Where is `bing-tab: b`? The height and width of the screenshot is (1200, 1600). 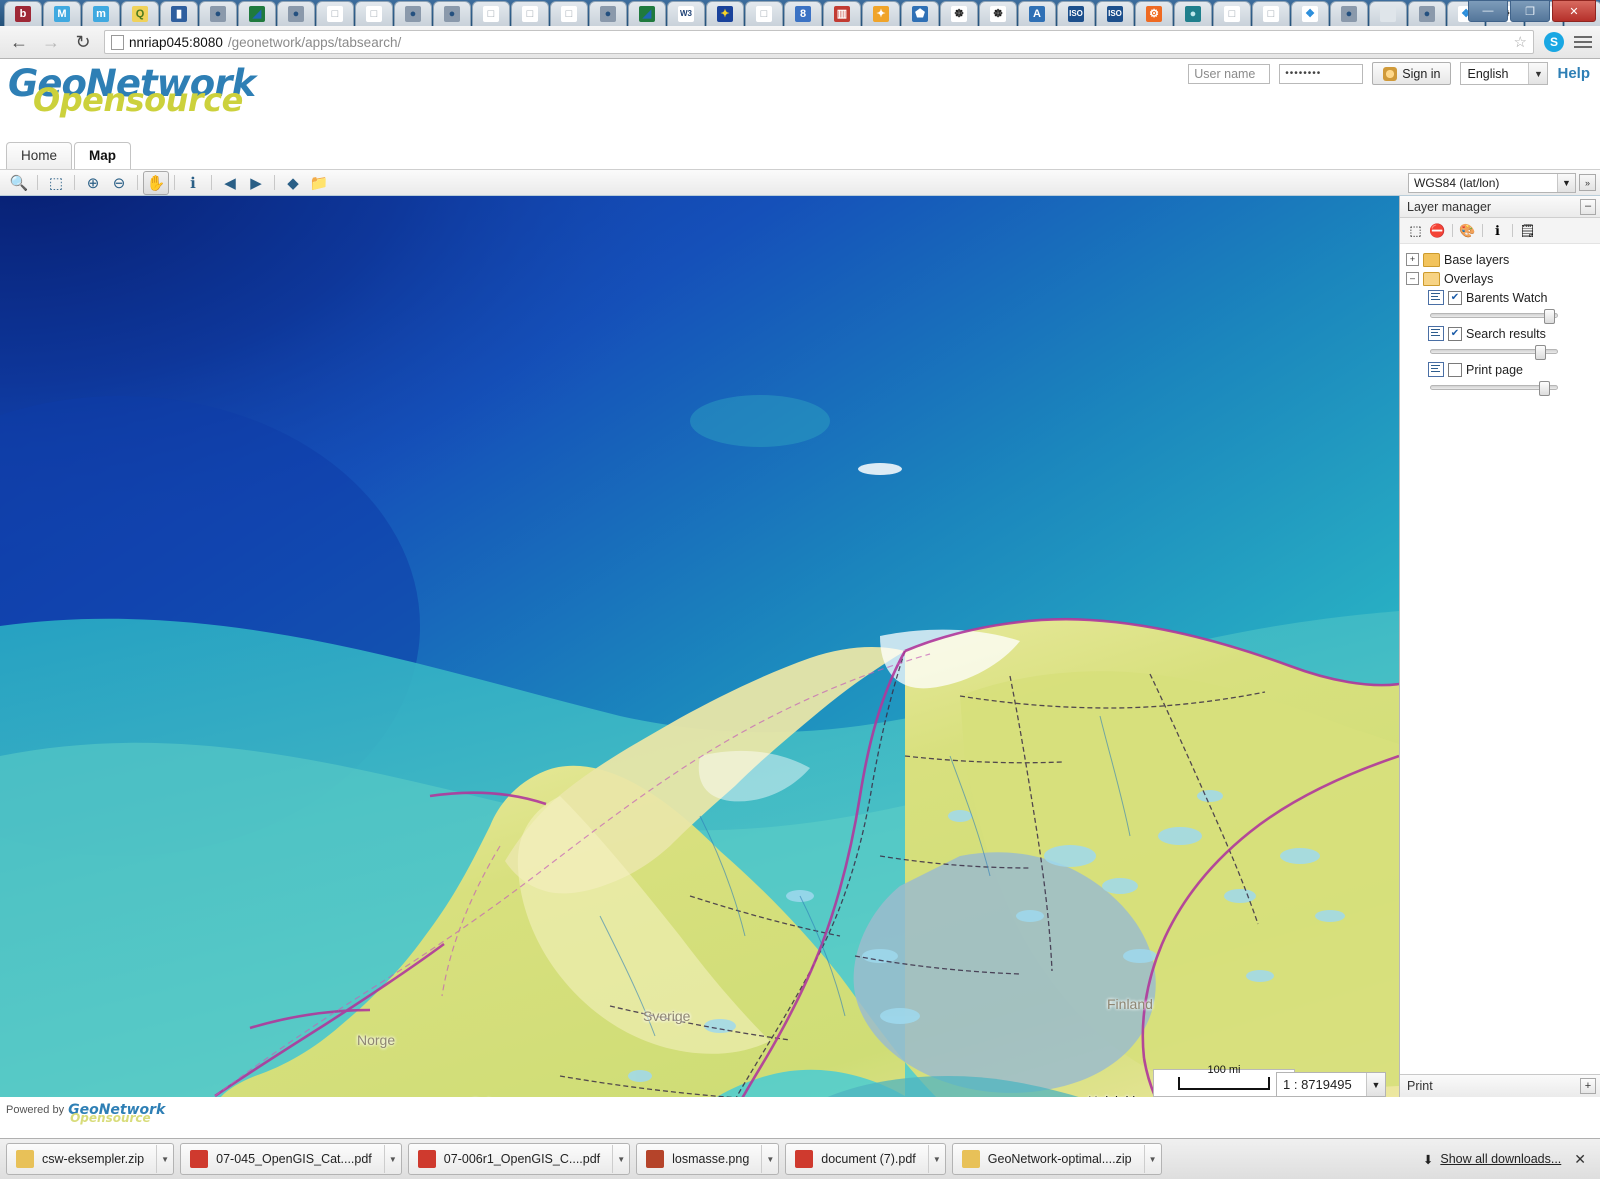 bing-tab: b is located at coordinates (23, 13).